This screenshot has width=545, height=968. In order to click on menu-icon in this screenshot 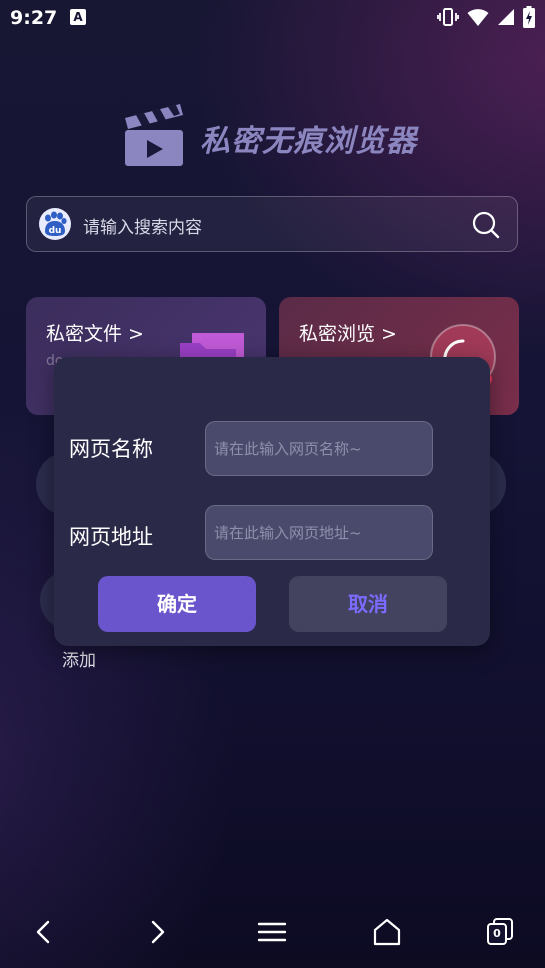, I will do `click(272, 932)`.